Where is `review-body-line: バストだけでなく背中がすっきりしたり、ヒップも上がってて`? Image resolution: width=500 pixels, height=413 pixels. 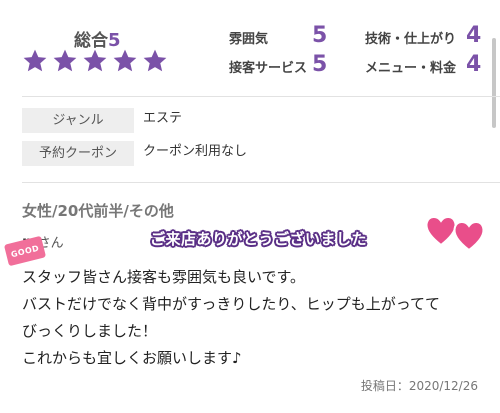
review-body-line: バストだけでなく背中がすっきりしたり、ヒップも上がってて is located at coordinates (231, 304).